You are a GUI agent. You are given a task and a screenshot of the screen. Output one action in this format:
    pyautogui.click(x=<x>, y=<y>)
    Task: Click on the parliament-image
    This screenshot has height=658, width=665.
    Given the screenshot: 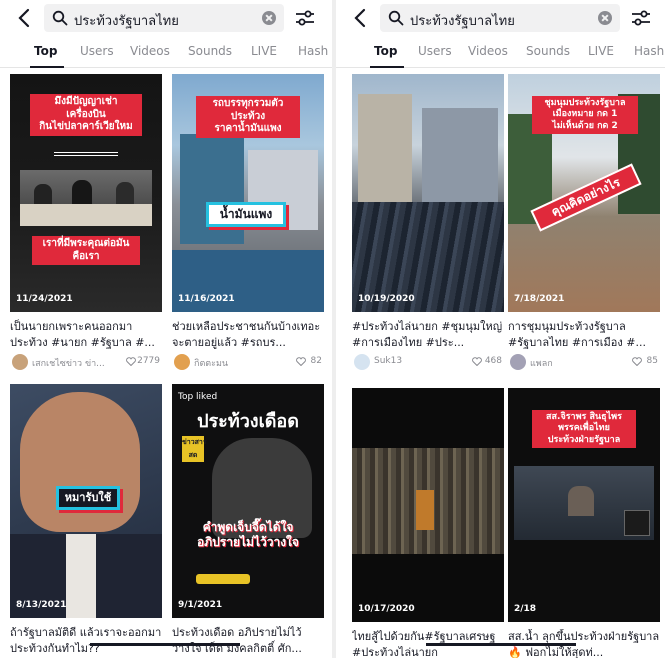 What is the action you would take?
    pyautogui.click(x=584, y=503)
    